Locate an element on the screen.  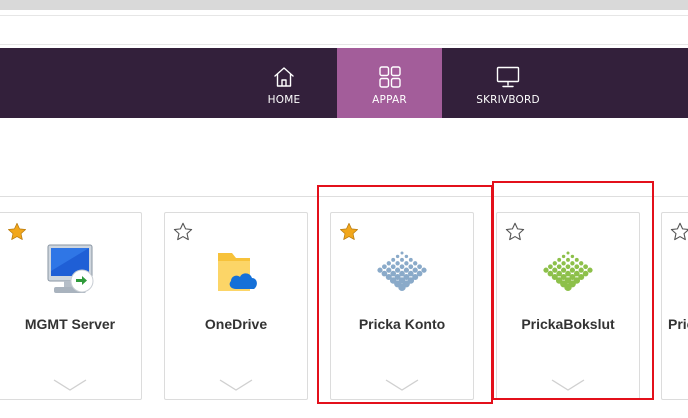
tab-desktop-label: SKRIVBORD is located at coordinates (508, 100).